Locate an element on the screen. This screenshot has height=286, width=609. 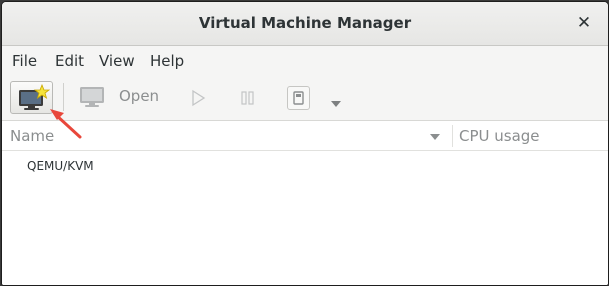
shutdown-icon is located at coordinates (298, 98).